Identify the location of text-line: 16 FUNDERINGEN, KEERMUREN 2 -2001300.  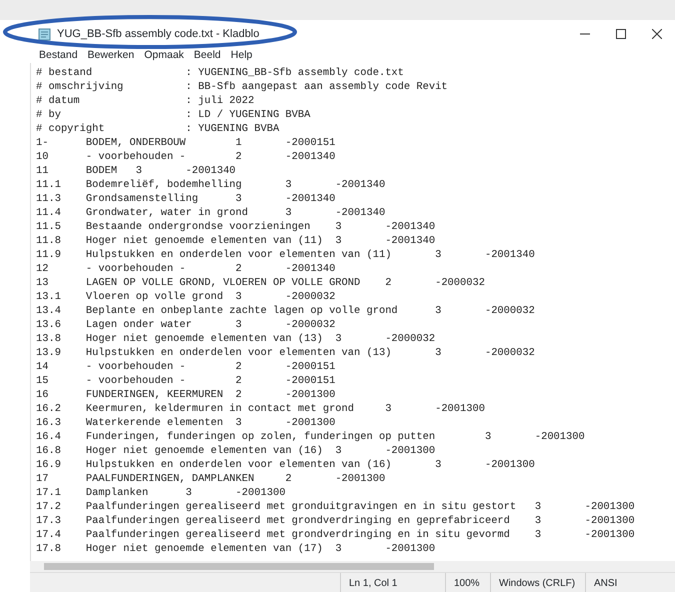
(186, 395).